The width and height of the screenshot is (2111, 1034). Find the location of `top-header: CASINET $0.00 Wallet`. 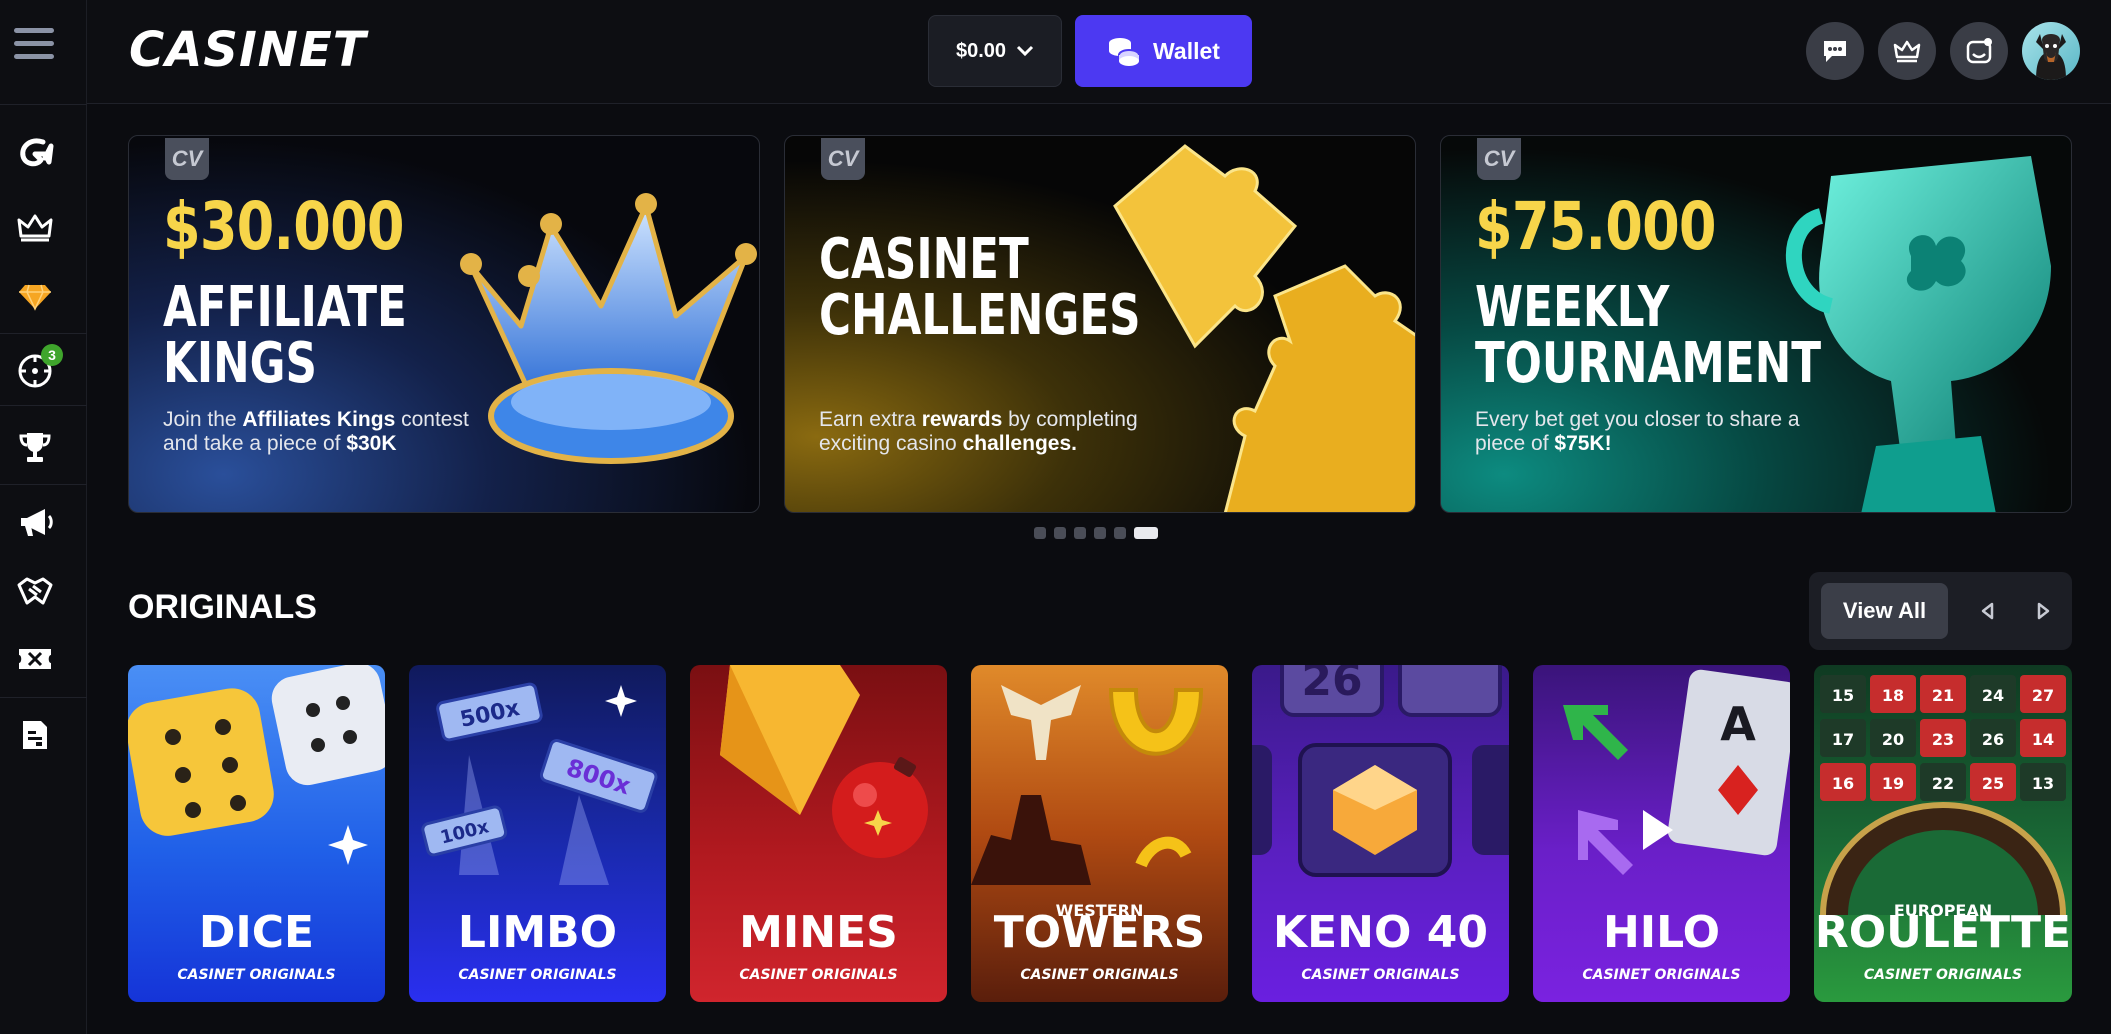

top-header: CASINET $0.00 Wallet is located at coordinates (1099, 52).